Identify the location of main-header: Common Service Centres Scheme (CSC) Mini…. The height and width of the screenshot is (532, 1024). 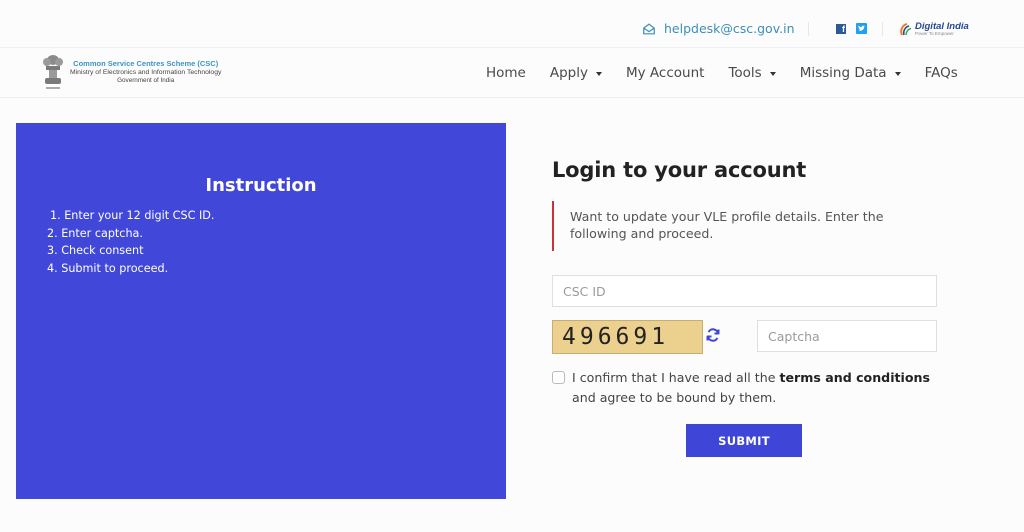
(512, 73).